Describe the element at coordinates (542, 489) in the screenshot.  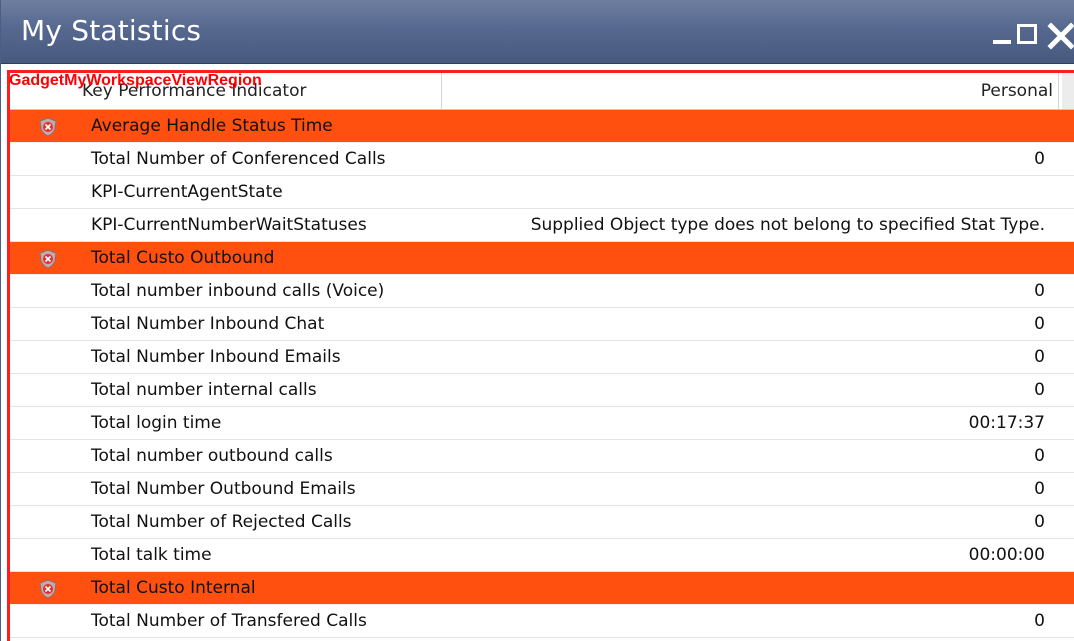
I see `table-row: Total Number Outbound Emails 0` at that location.